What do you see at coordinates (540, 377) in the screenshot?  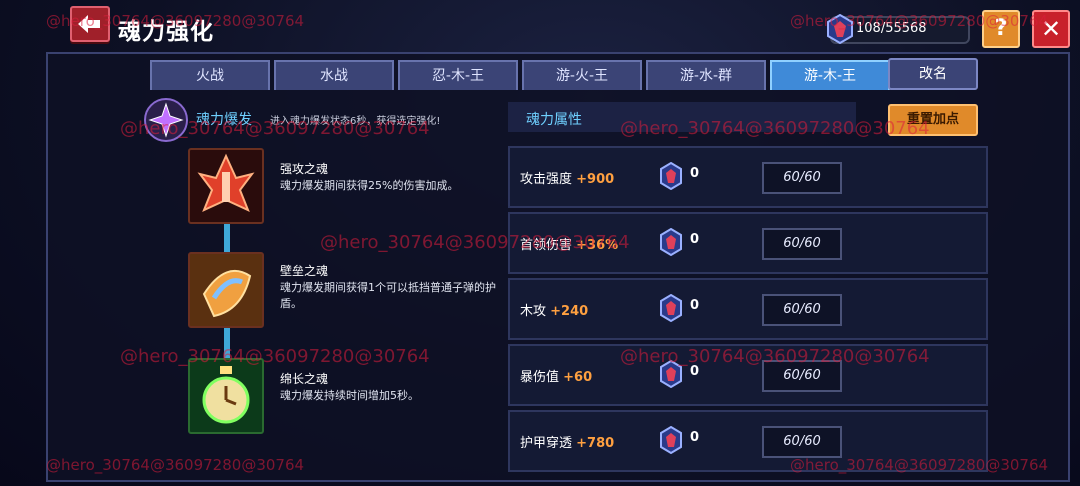 I see `attribute-name: 暴伤值` at bounding box center [540, 377].